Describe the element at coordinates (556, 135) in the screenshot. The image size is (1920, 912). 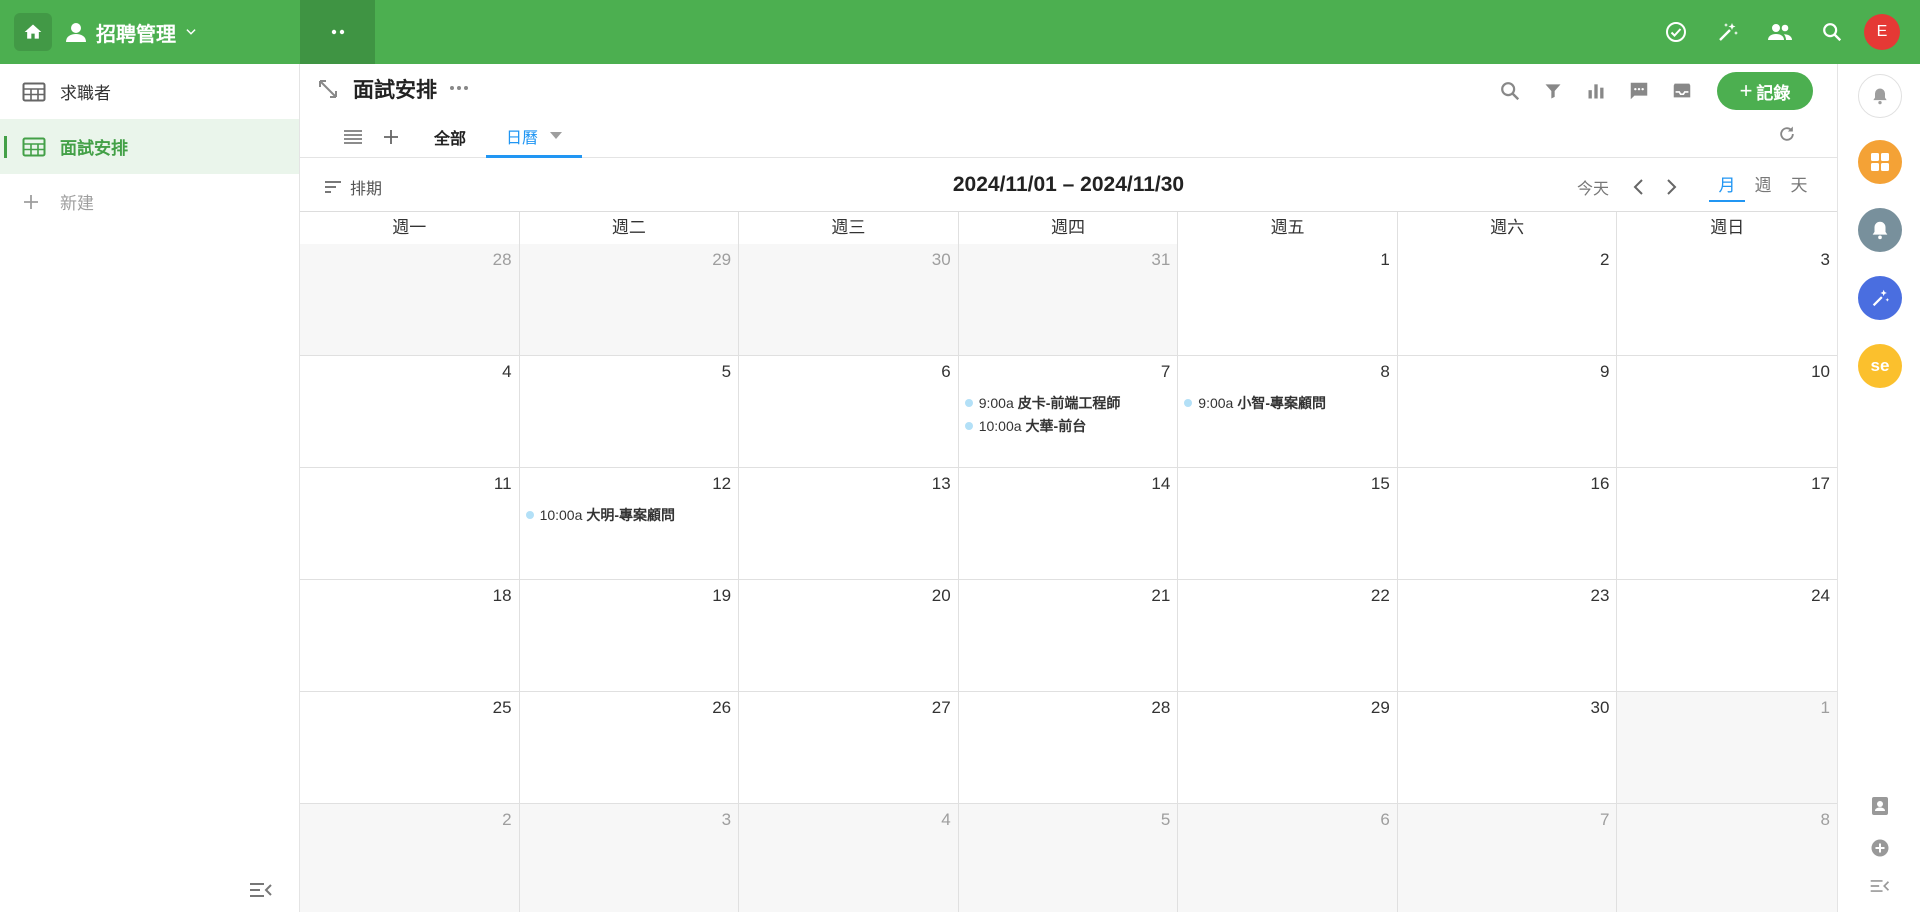
I see `caret-down-icon` at that location.